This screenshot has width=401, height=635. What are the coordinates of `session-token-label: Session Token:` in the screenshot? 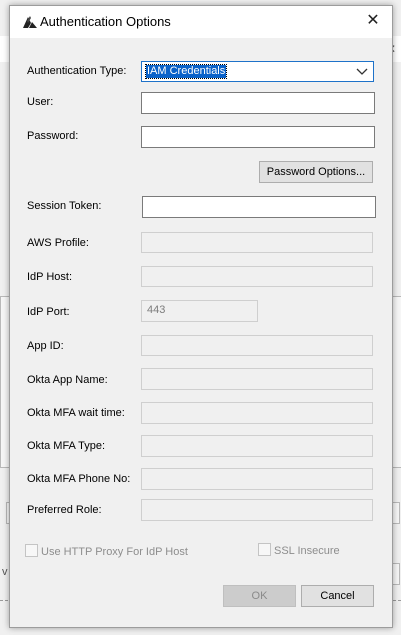 It's located at (64, 206).